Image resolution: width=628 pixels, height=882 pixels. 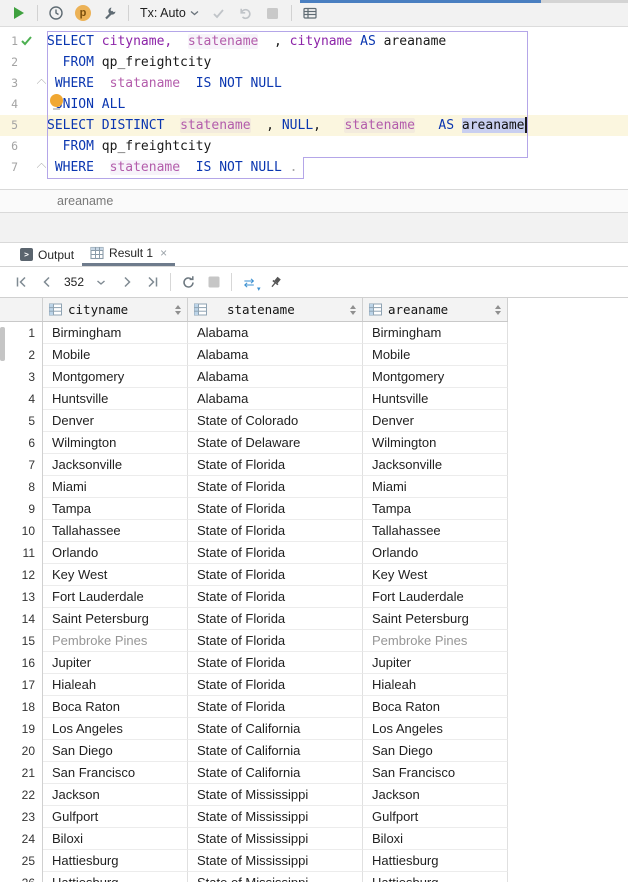 What do you see at coordinates (310, 13) in the screenshot?
I see `execute-in-table-button` at bounding box center [310, 13].